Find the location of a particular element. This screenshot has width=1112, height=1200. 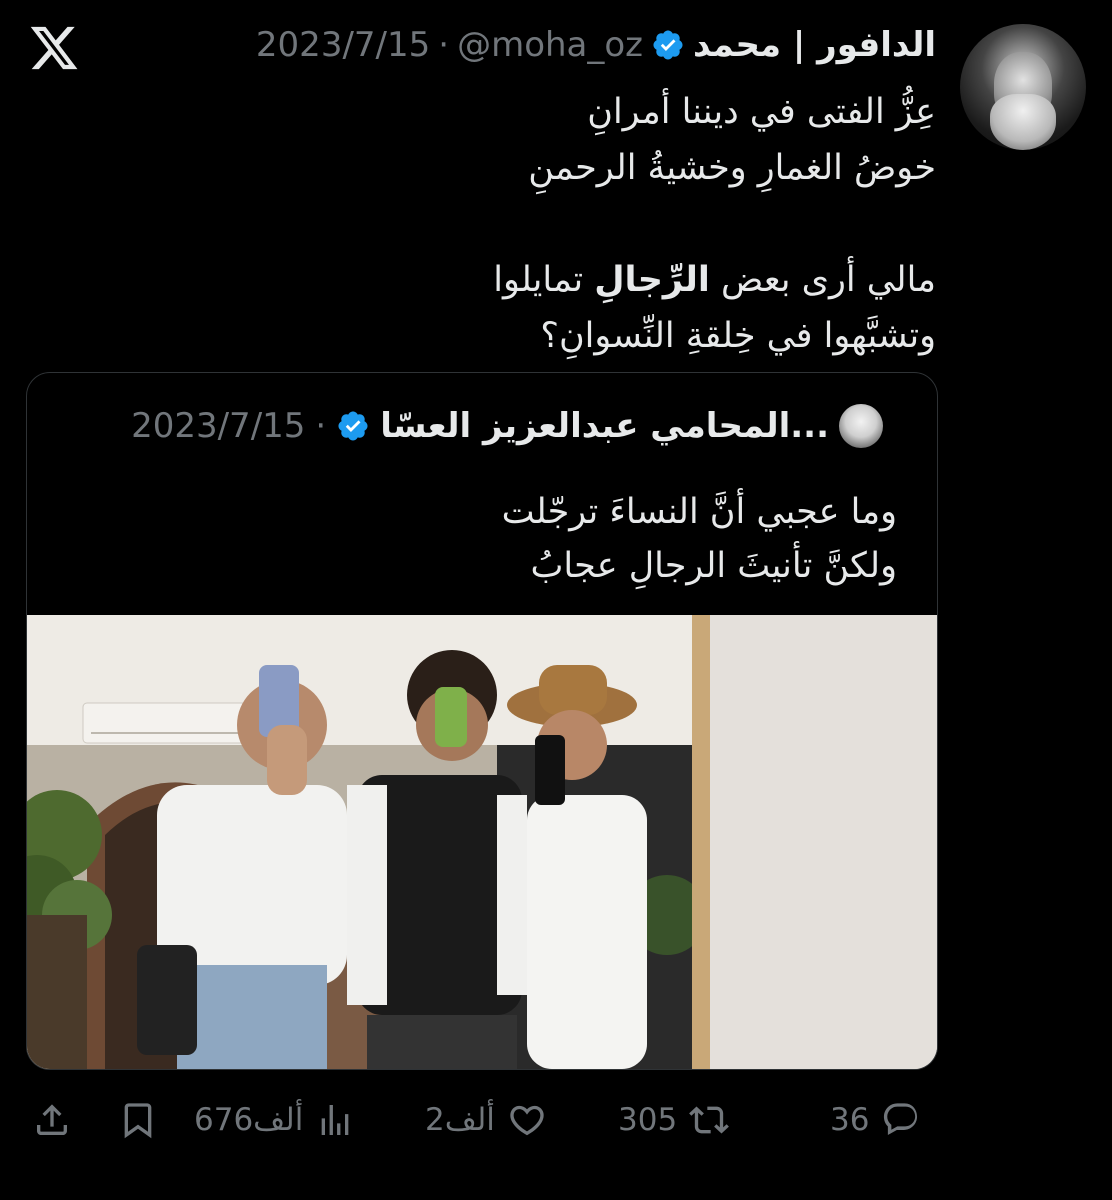

bookmark-icon is located at coordinates (138, 1121).